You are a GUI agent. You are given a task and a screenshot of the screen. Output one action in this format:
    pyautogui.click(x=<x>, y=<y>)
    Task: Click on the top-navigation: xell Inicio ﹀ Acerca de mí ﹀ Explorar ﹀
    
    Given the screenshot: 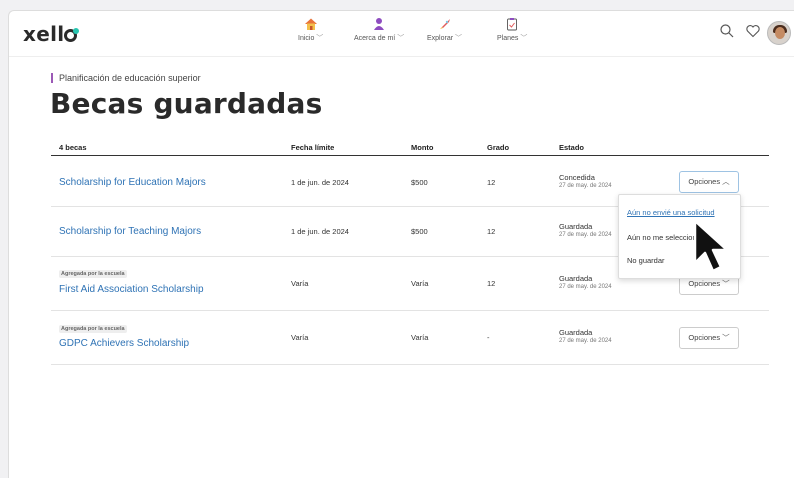 What is the action you would take?
    pyautogui.click(x=401, y=34)
    